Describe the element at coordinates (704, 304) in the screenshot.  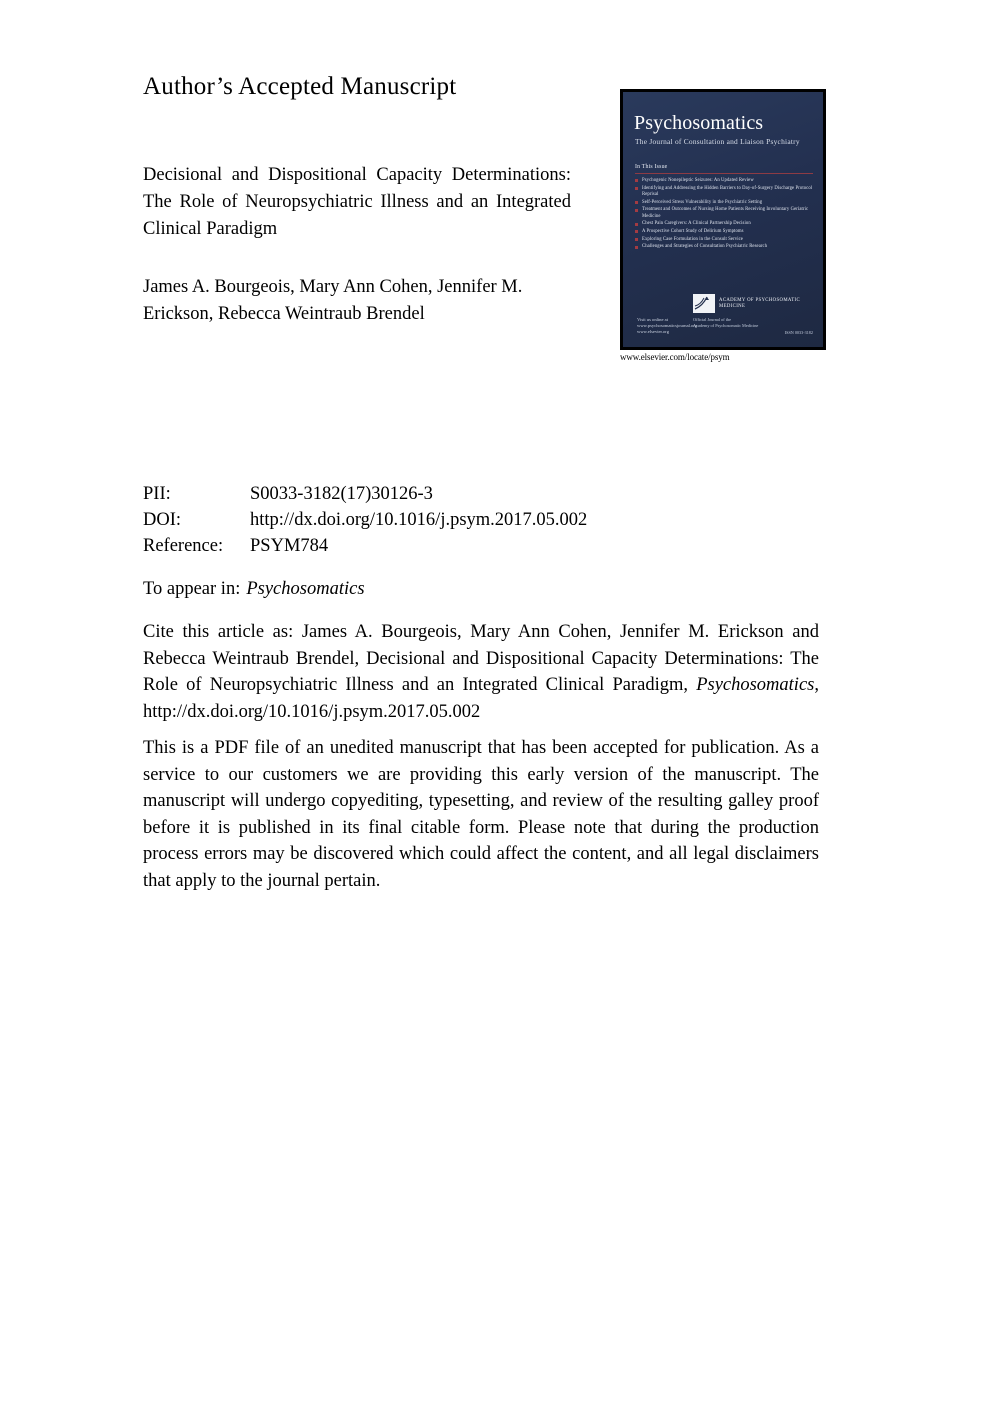
I see `academy-logo-icon` at that location.